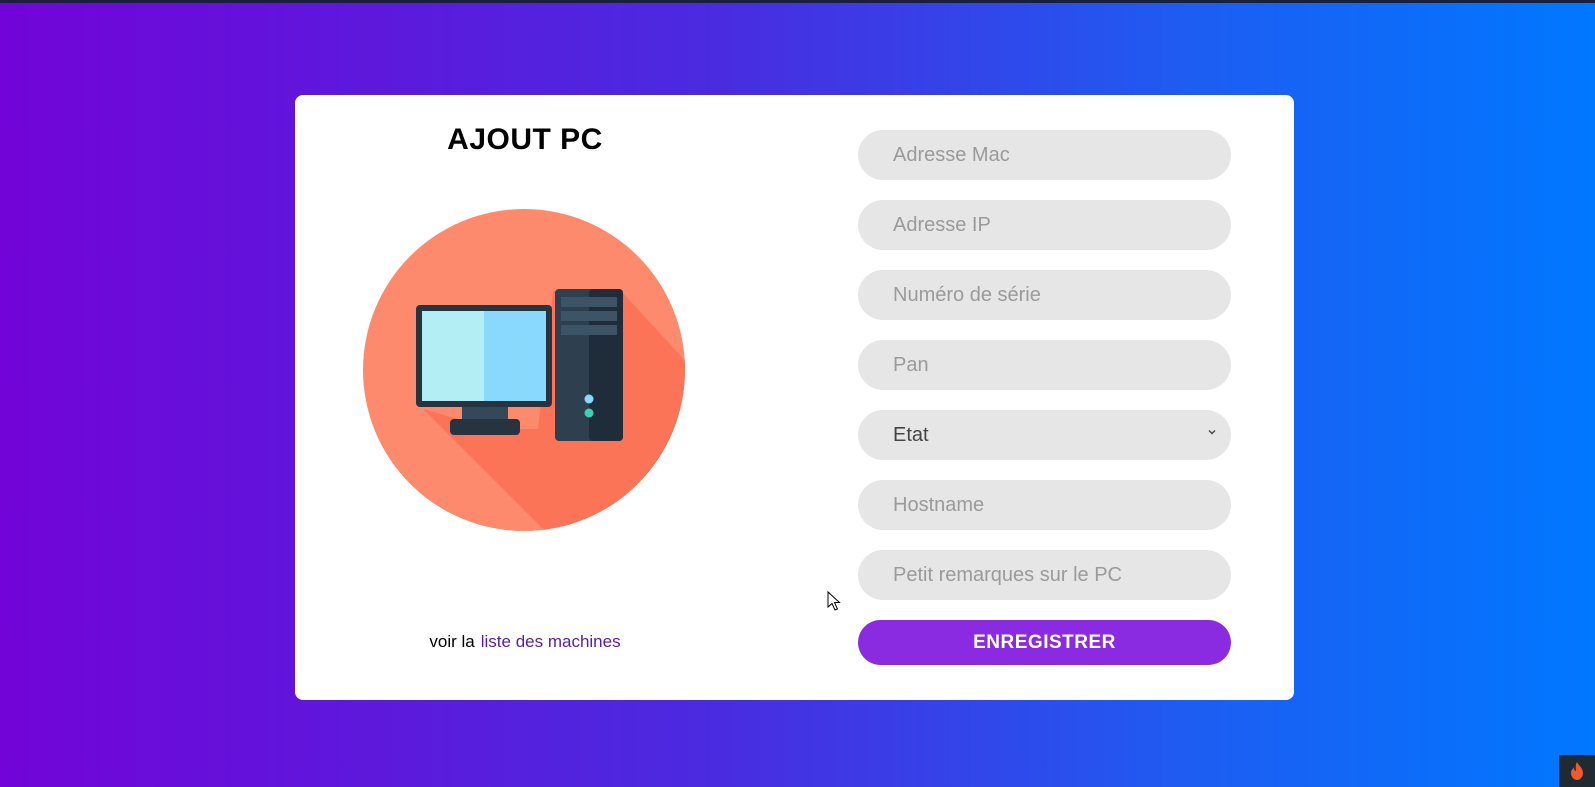 This screenshot has width=1595, height=787. Describe the element at coordinates (551, 641) in the screenshot. I see `machines-list-link: liste des machines` at that location.